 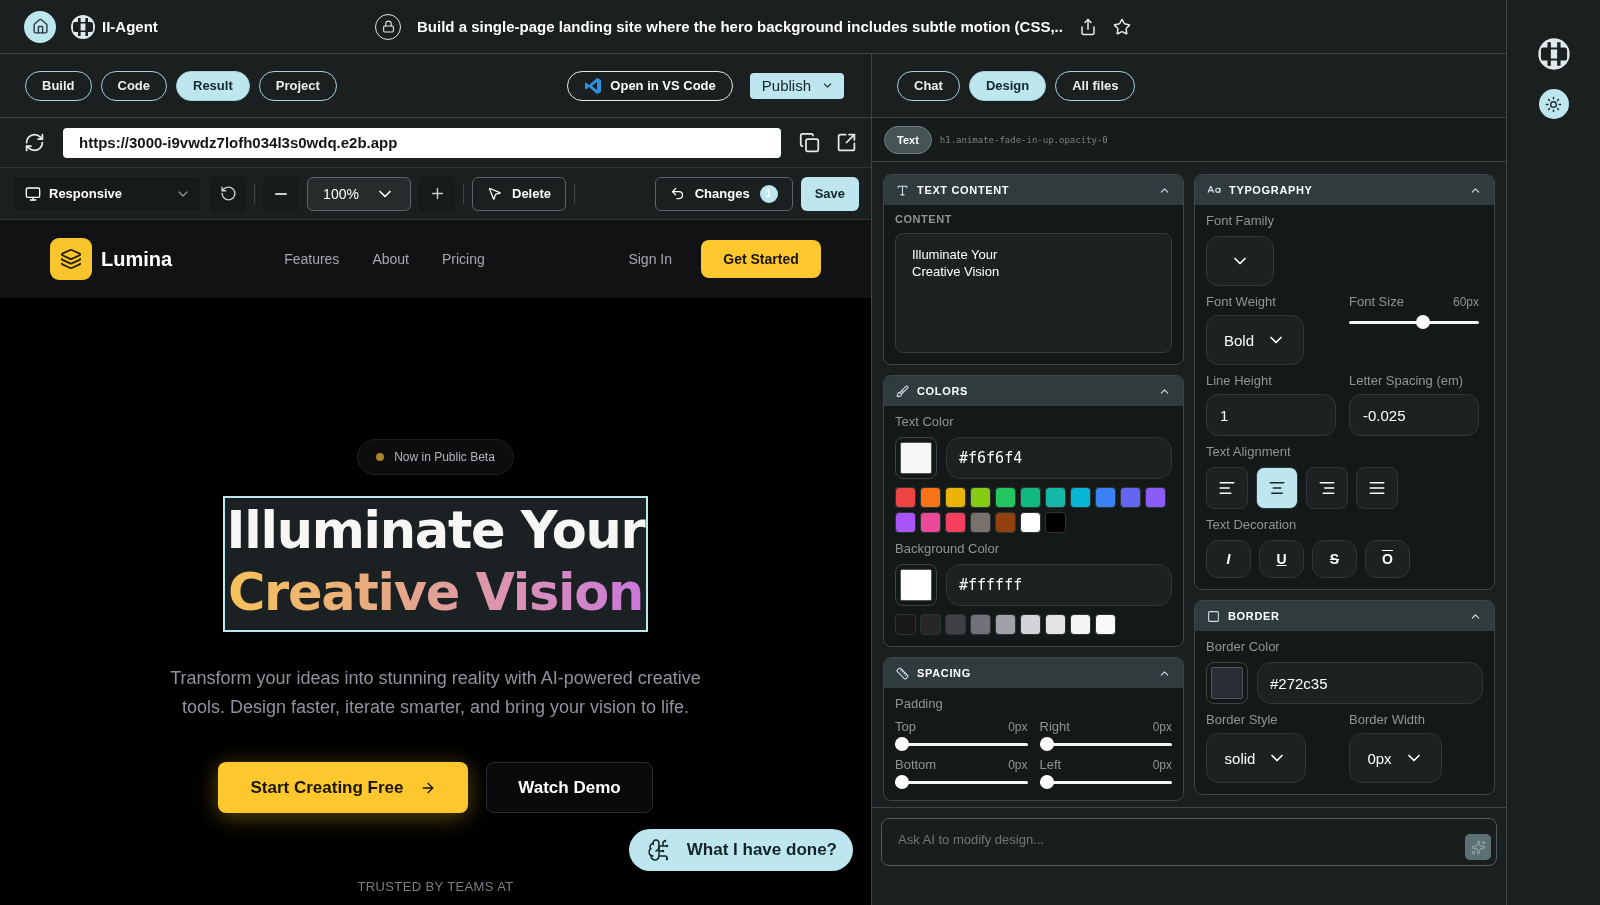 I want to click on view-tab: Result, so click(x=213, y=85).